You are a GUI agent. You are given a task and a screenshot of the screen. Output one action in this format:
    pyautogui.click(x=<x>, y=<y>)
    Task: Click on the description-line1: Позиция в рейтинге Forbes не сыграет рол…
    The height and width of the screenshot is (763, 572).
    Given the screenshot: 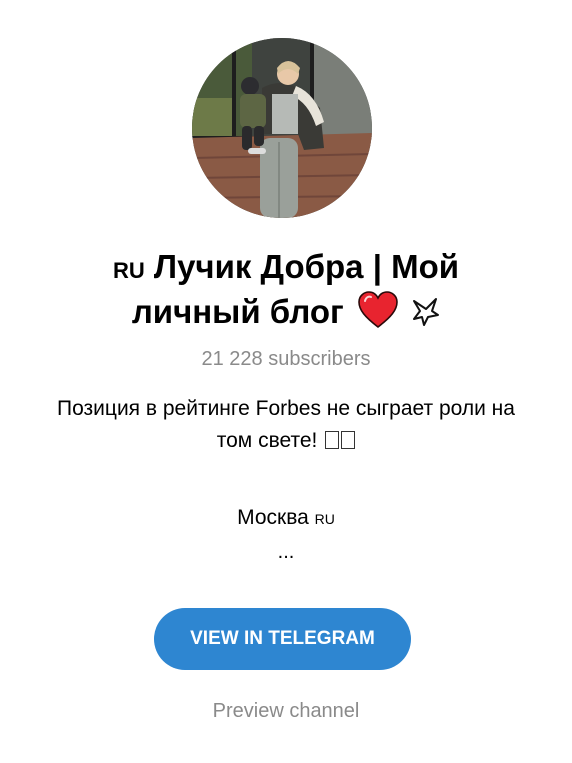 What is the action you would take?
    pyautogui.click(x=286, y=408)
    